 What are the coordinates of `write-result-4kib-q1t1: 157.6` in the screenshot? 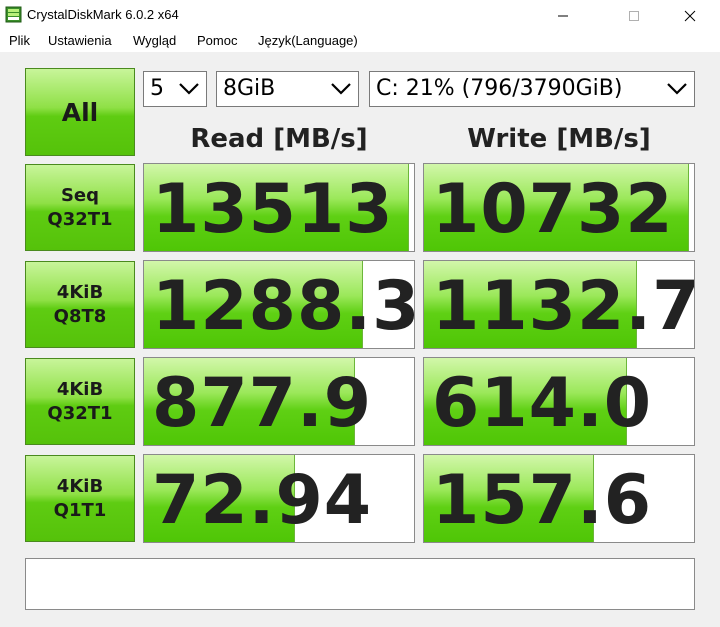 It's located at (559, 498).